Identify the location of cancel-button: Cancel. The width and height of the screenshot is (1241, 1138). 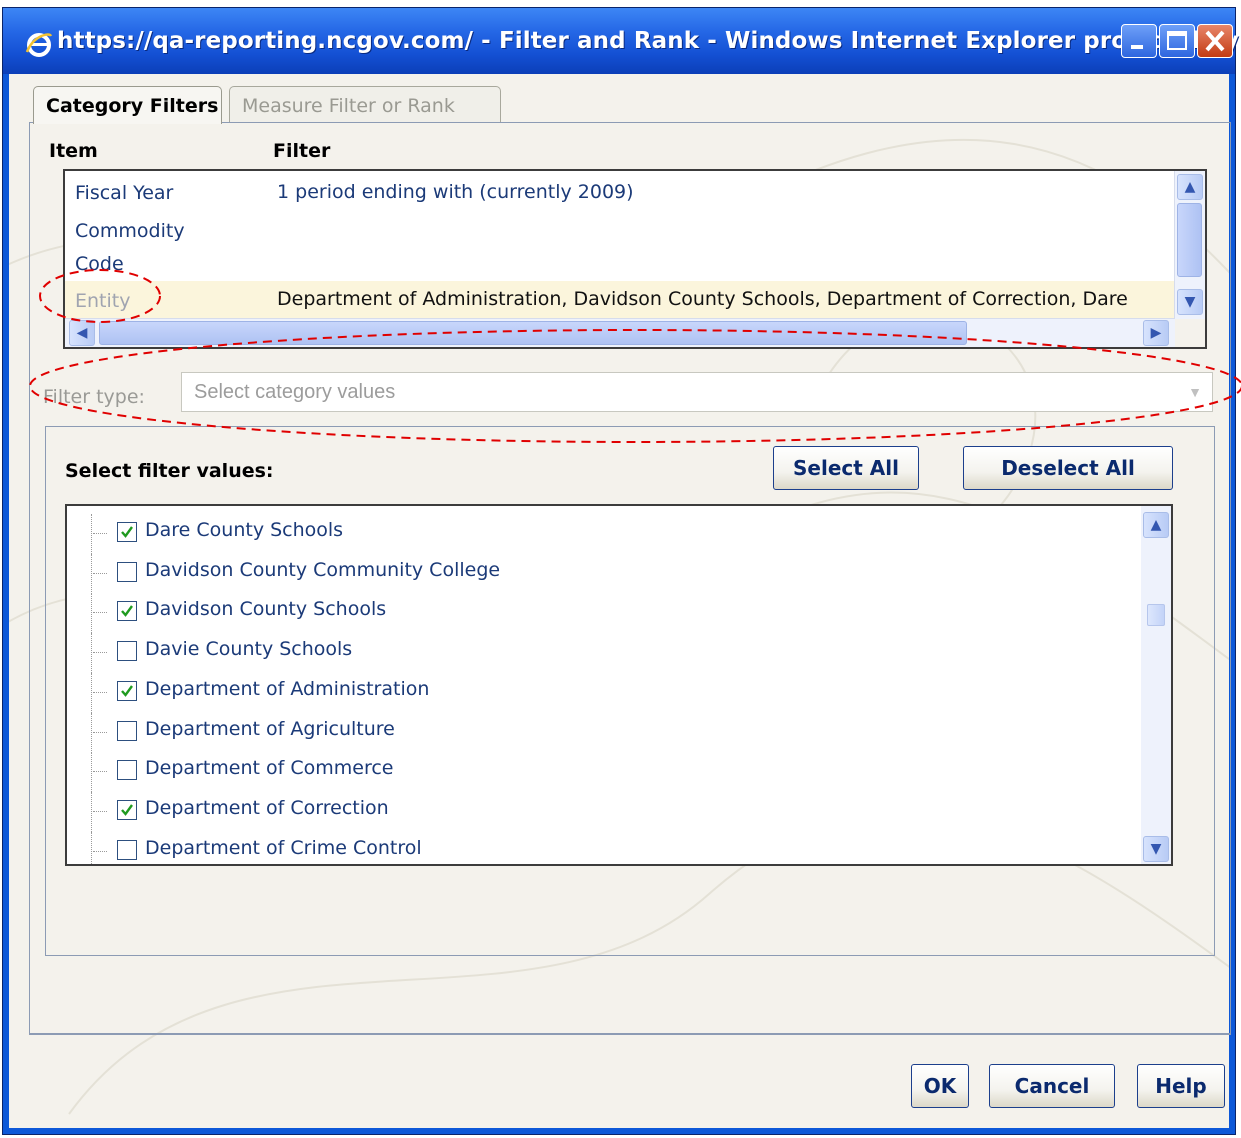
(1052, 1086).